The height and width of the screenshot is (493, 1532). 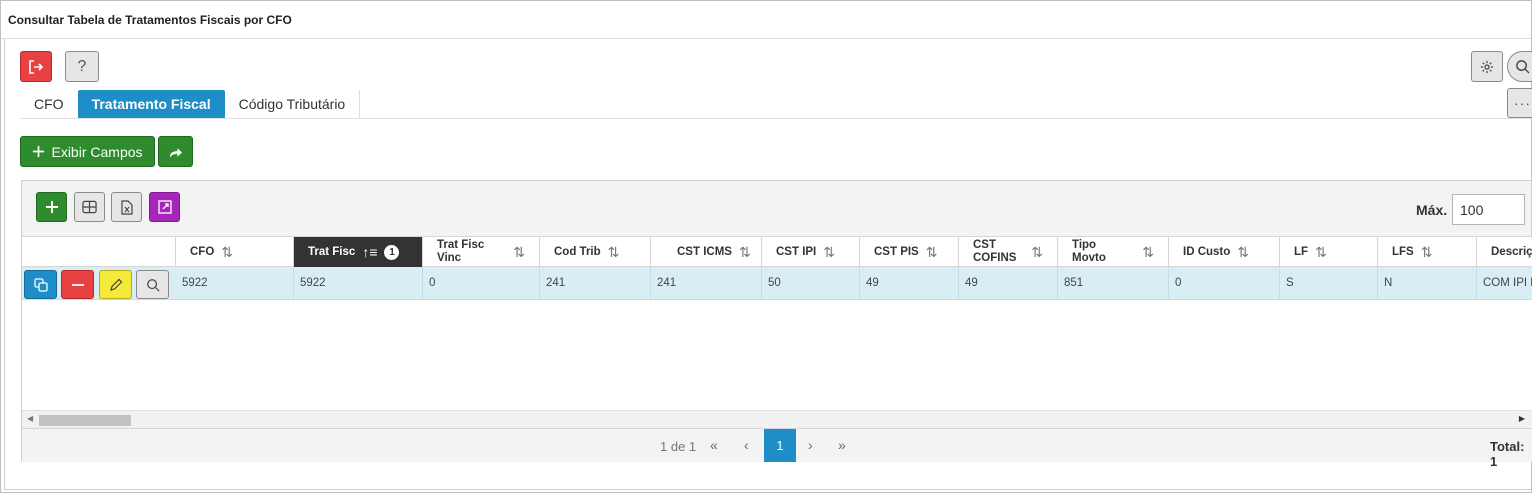 What do you see at coordinates (595, 252) in the screenshot?
I see `column-header-cod-trib: Cod Trib ⇅` at bounding box center [595, 252].